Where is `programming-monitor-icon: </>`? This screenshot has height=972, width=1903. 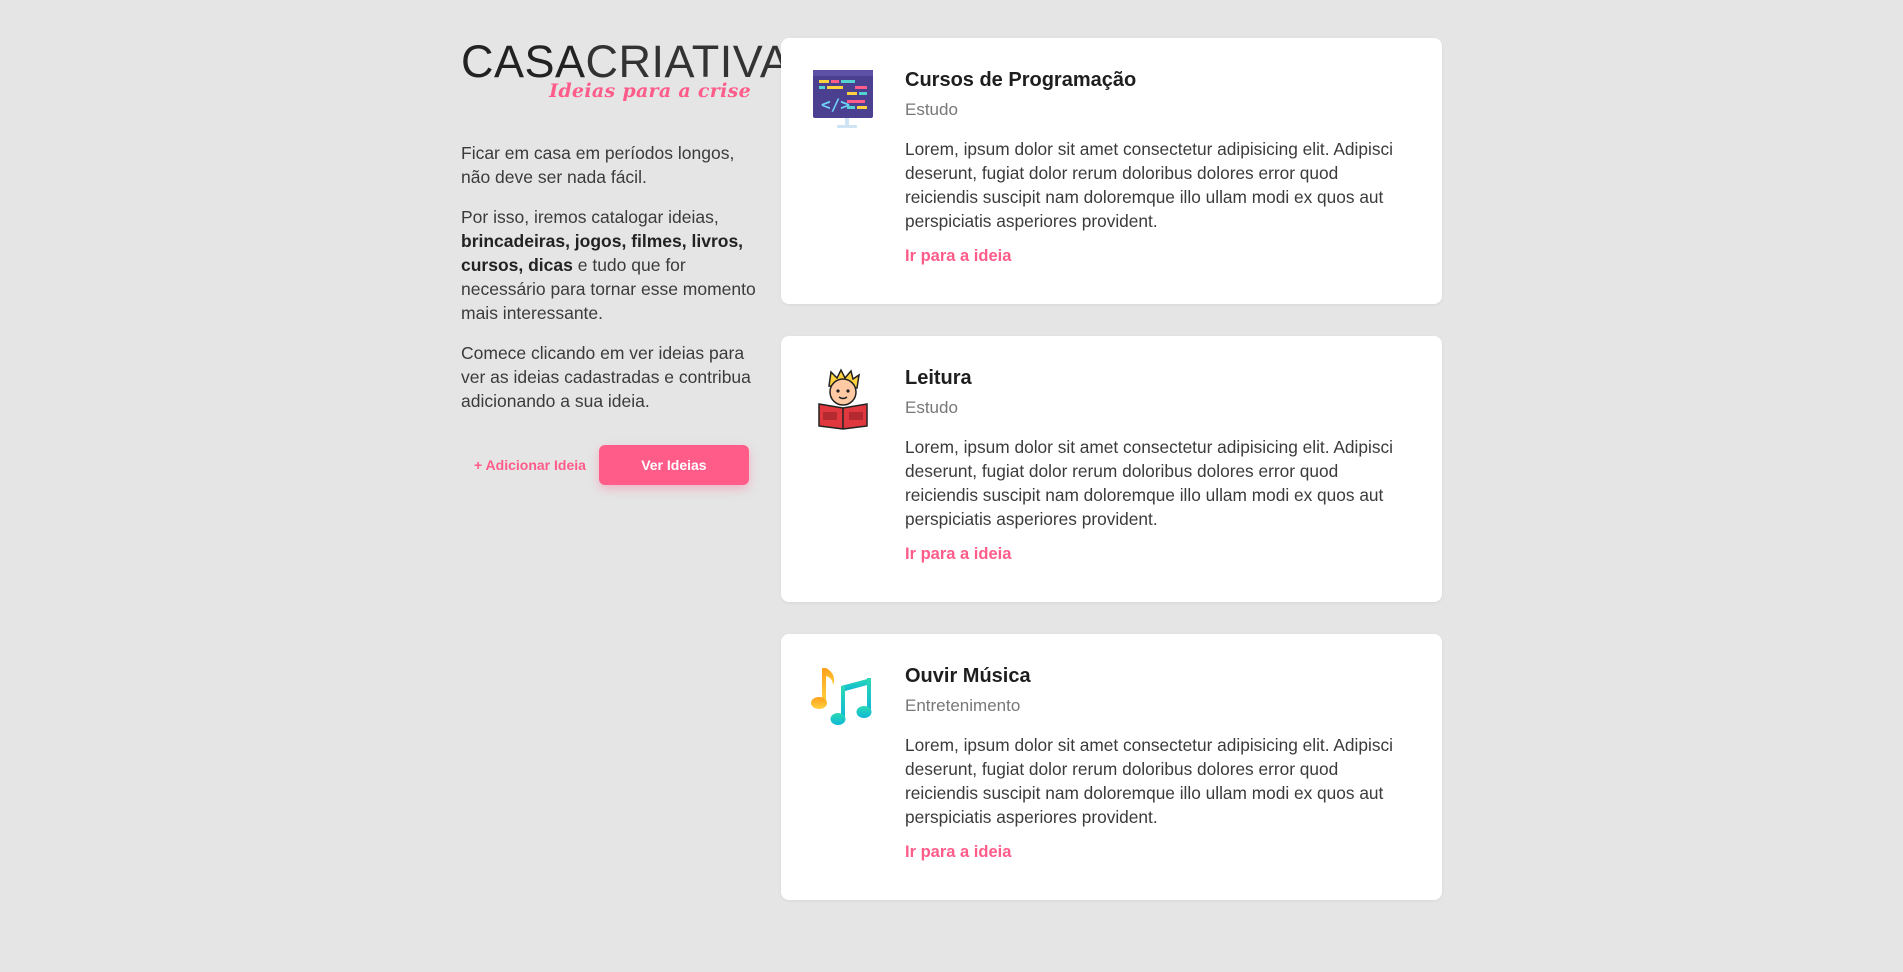
programming-monitor-icon: </> is located at coordinates (843, 100).